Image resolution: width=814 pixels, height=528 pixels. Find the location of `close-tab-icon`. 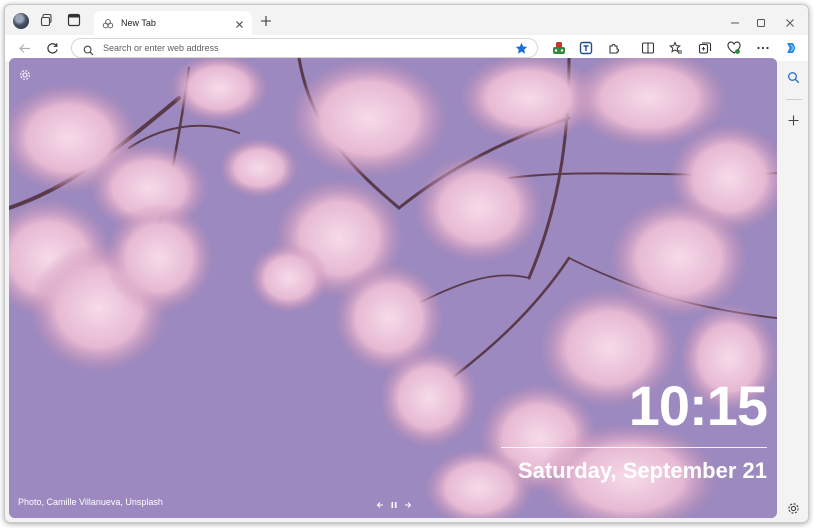

close-tab-icon is located at coordinates (239, 22).